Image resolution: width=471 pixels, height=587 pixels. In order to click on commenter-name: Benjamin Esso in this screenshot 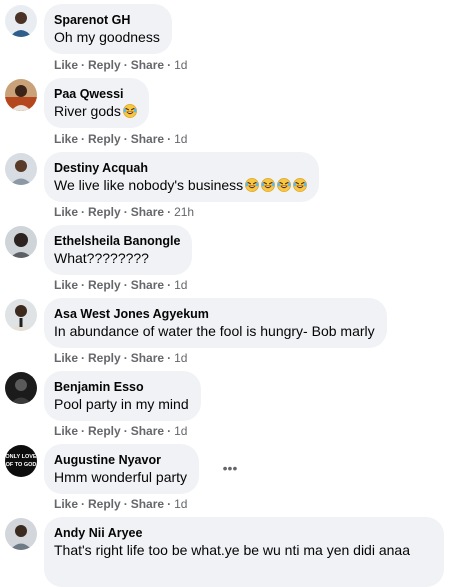, I will do `click(121, 387)`.